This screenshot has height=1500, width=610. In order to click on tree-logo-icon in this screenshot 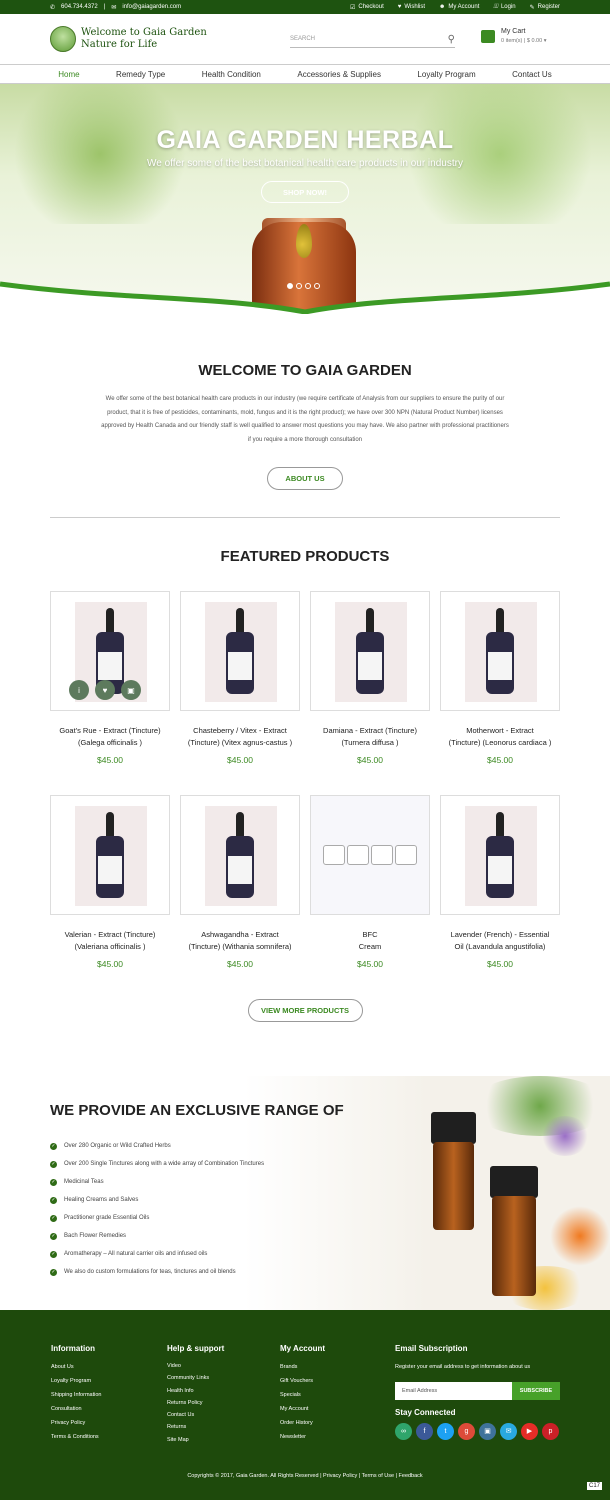, I will do `click(63, 39)`.